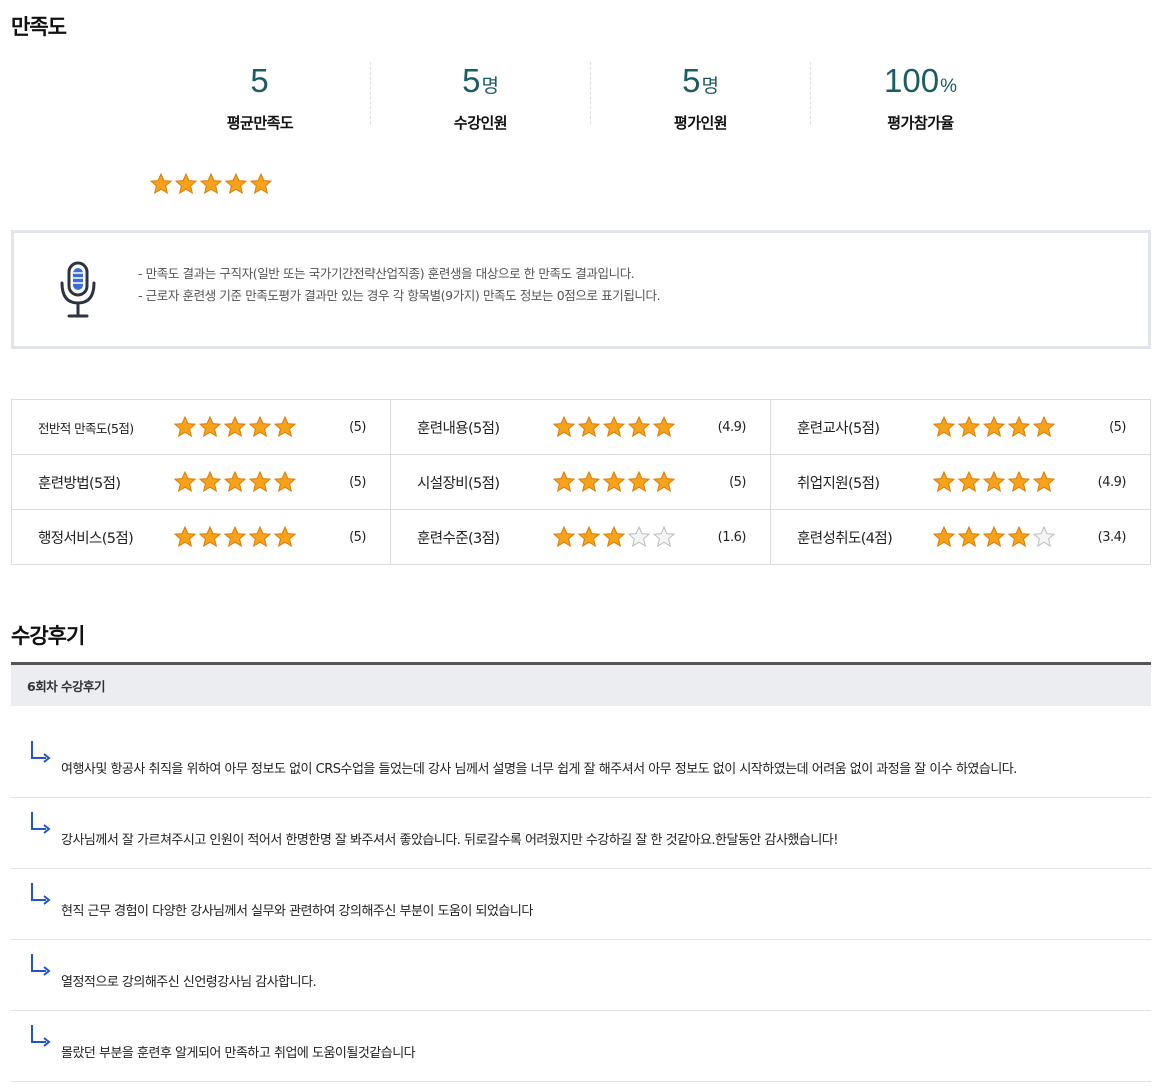 The image size is (1161, 1092). I want to click on rating-cell: 훈련방법(5점) (5), so click(201, 482).